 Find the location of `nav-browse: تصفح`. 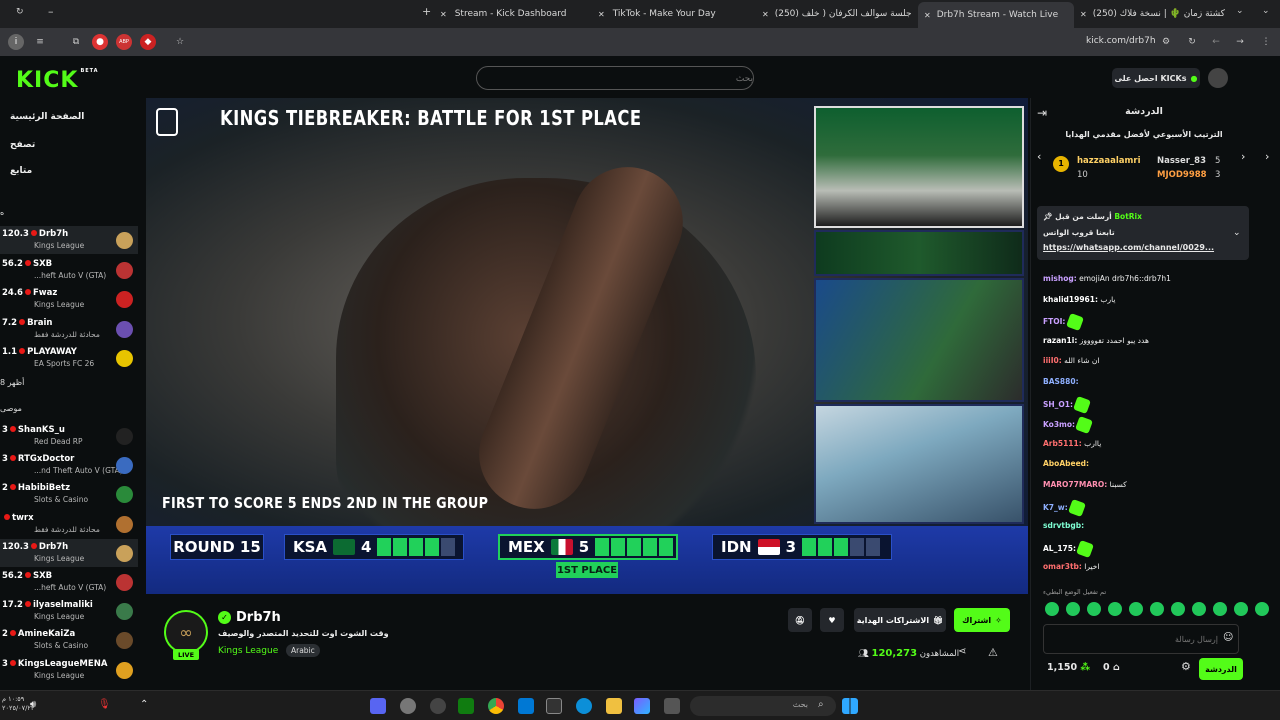

nav-browse: تصفح is located at coordinates (22, 145).